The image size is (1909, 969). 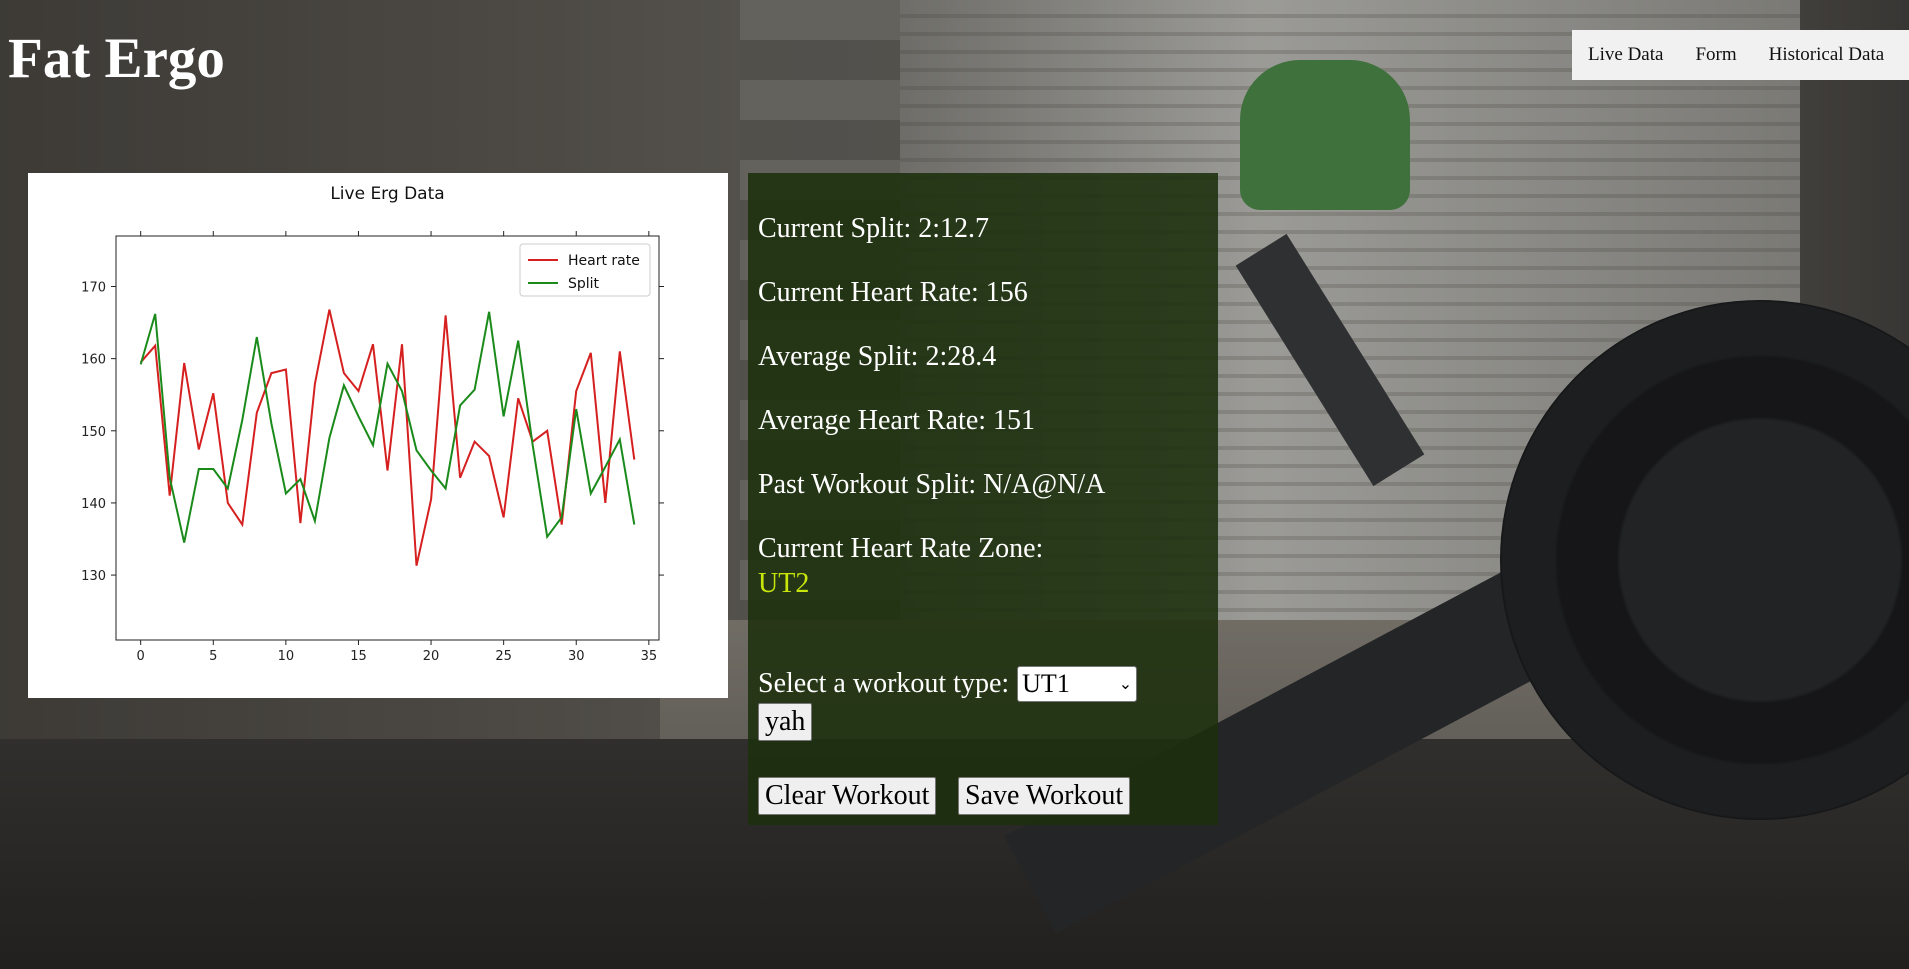 I want to click on x-tick-label: 35, so click(x=649, y=656).